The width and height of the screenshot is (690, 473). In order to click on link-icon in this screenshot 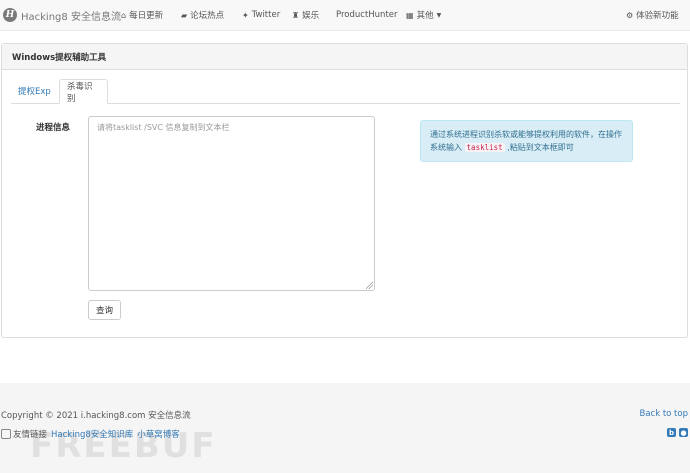, I will do `click(6, 434)`.